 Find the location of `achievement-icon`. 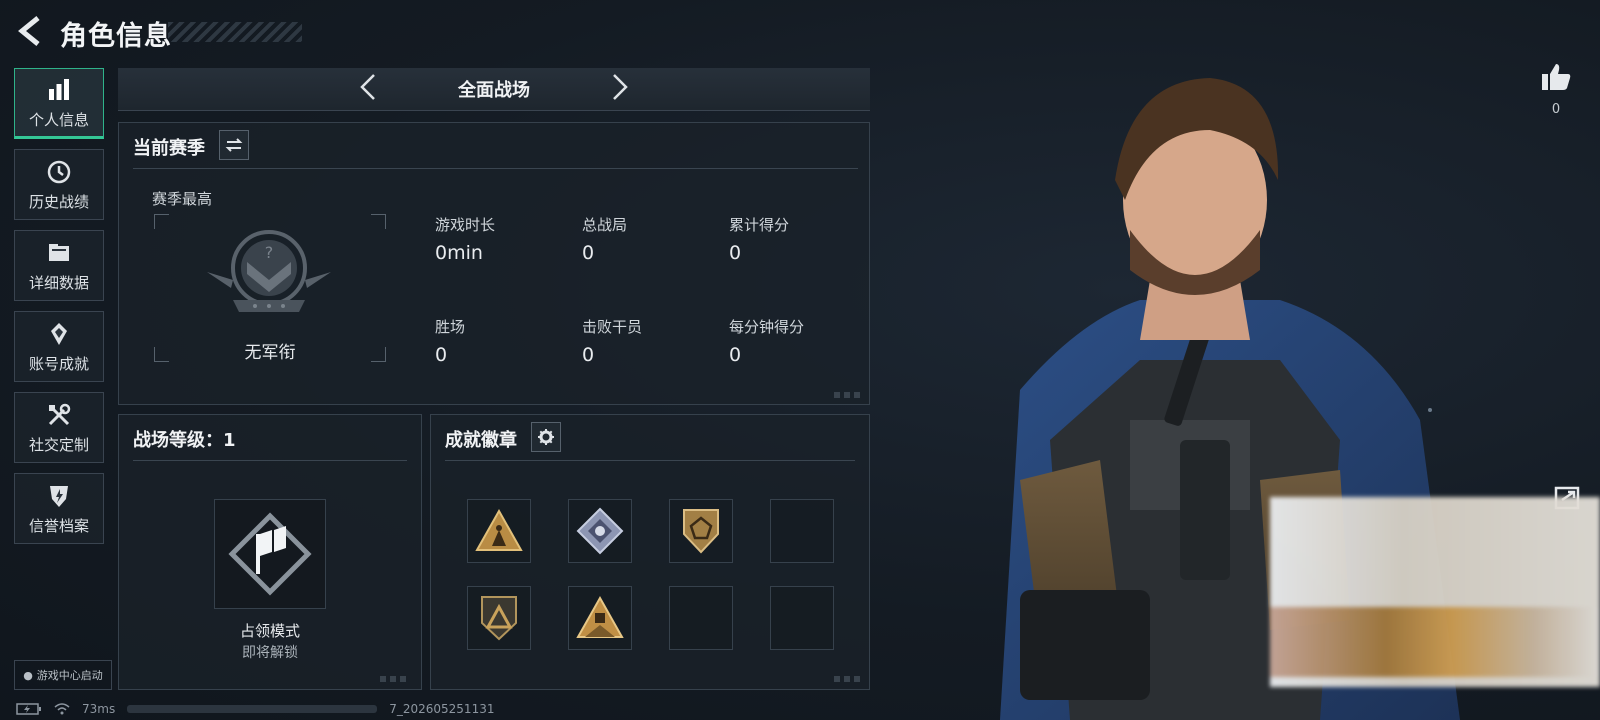

achievement-icon is located at coordinates (59, 334).